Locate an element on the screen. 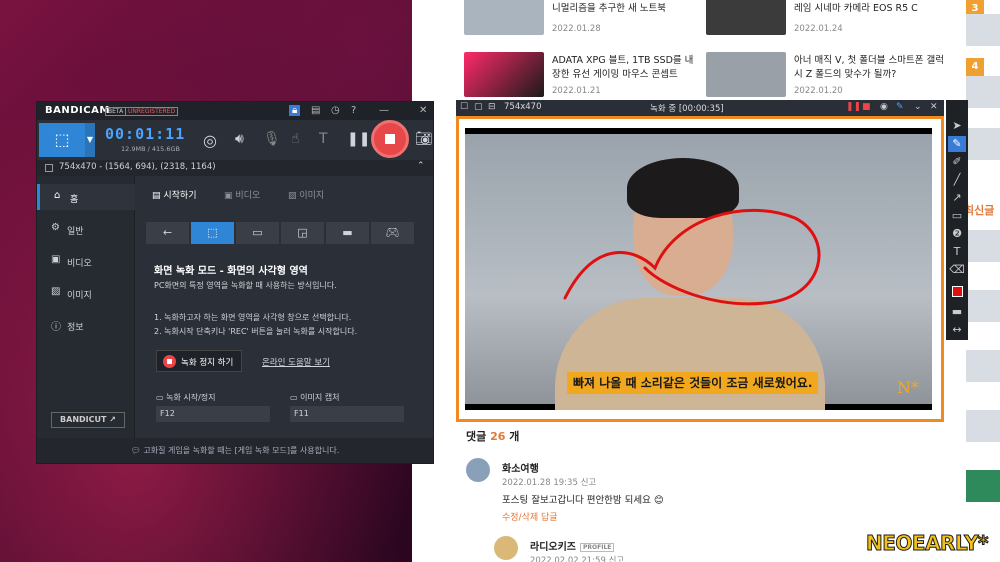 This screenshot has height=562, width=1000. microphone-icon: 🎙︎ is located at coordinates (272, 139).